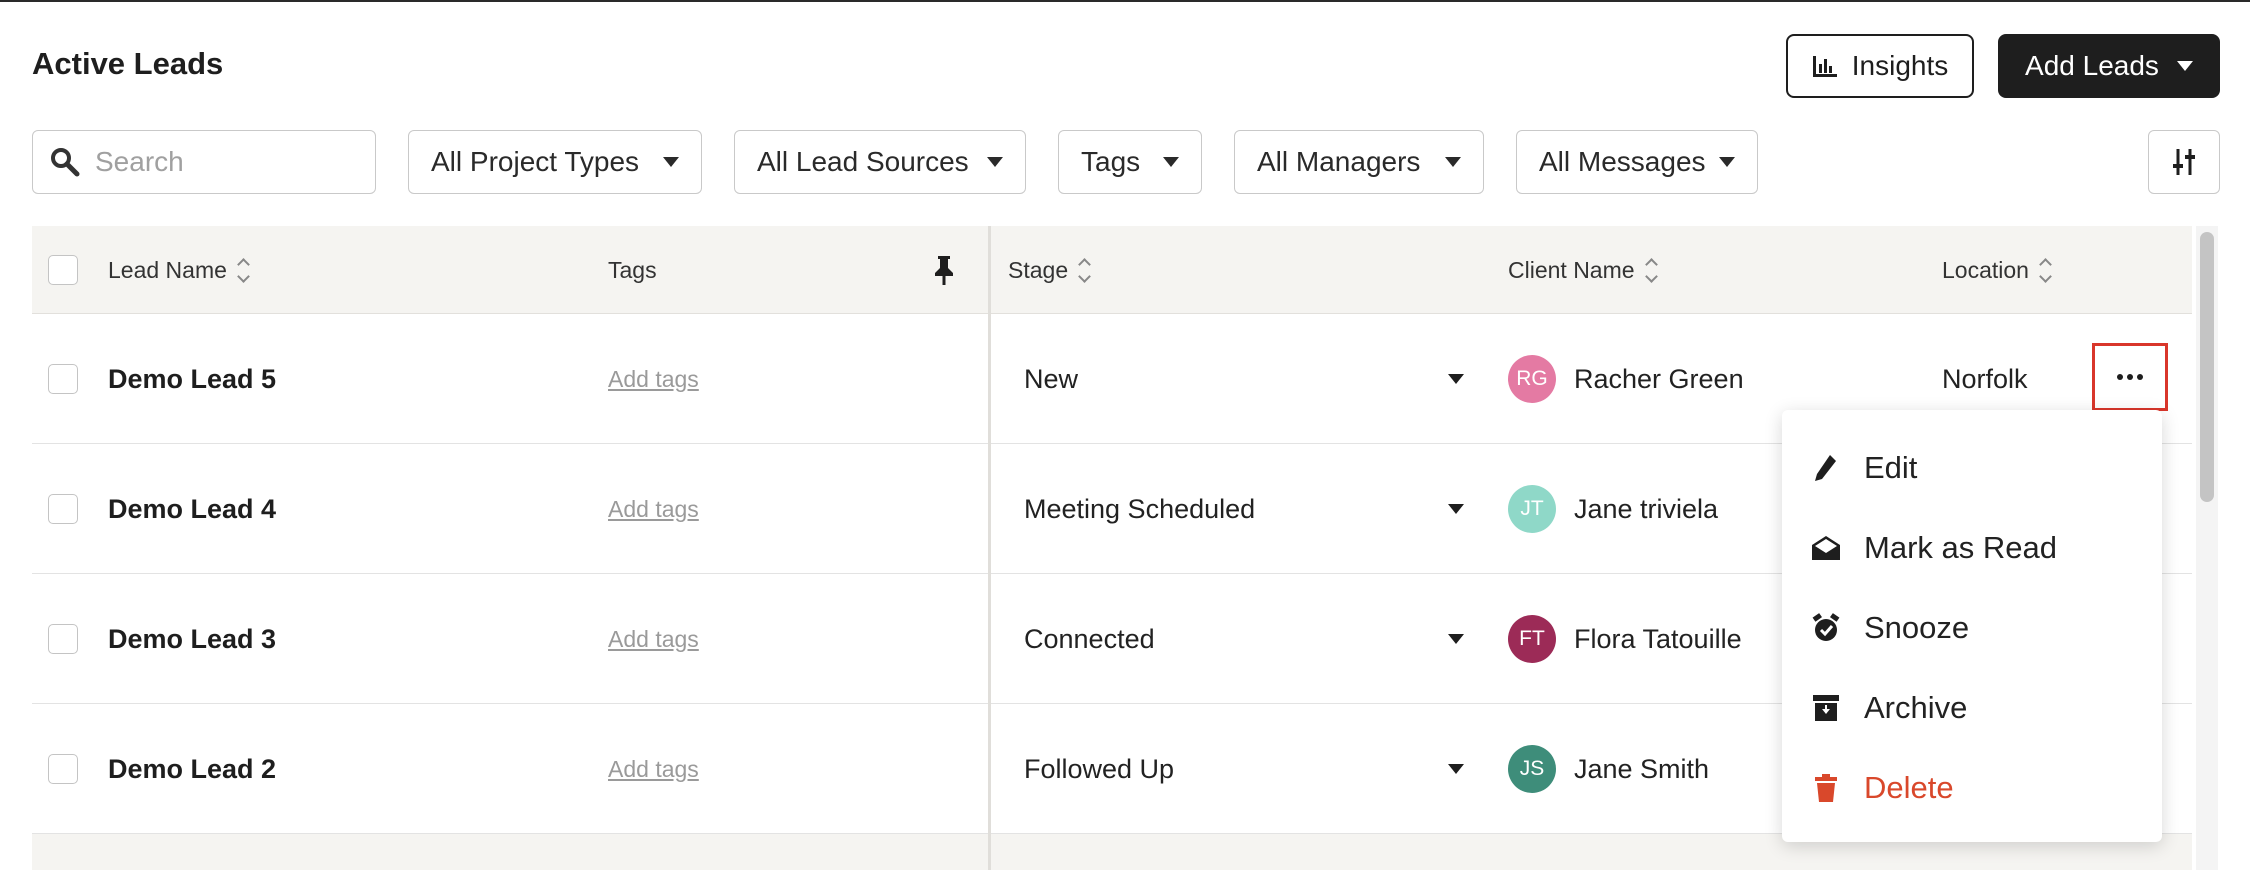 This screenshot has height=870, width=2250. What do you see at coordinates (1049, 270) in the screenshot?
I see `column-stage: Stage` at bounding box center [1049, 270].